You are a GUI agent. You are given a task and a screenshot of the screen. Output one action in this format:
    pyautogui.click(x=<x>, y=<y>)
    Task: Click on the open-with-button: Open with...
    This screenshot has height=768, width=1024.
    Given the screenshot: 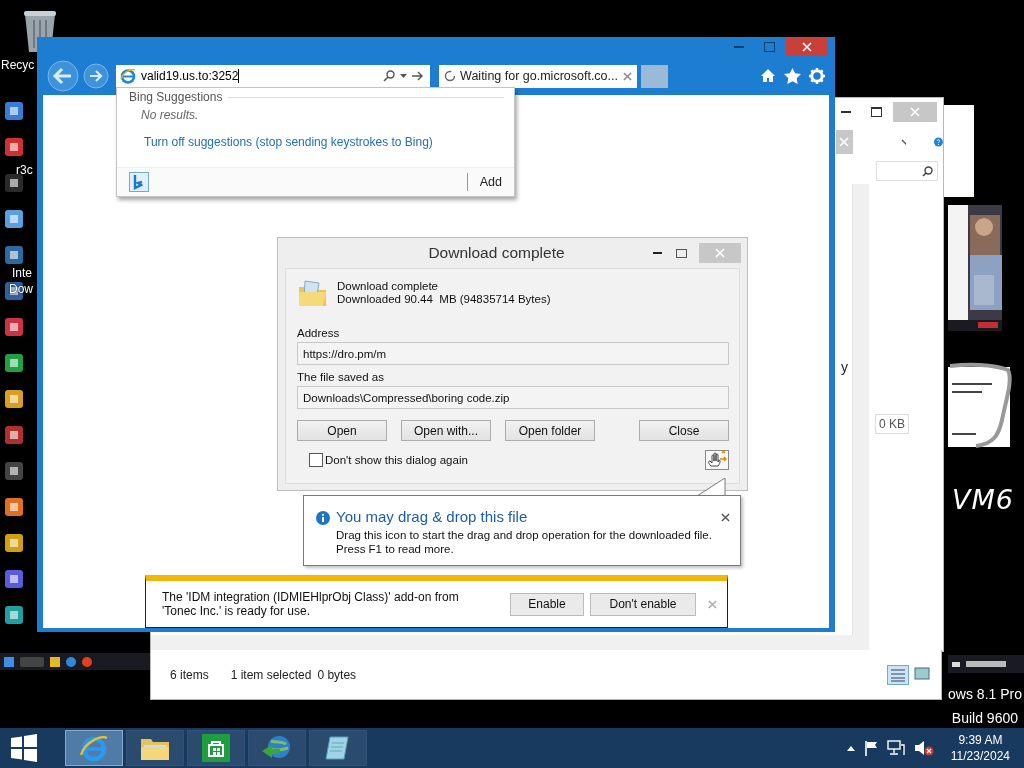 What is the action you would take?
    pyautogui.click(x=446, y=430)
    